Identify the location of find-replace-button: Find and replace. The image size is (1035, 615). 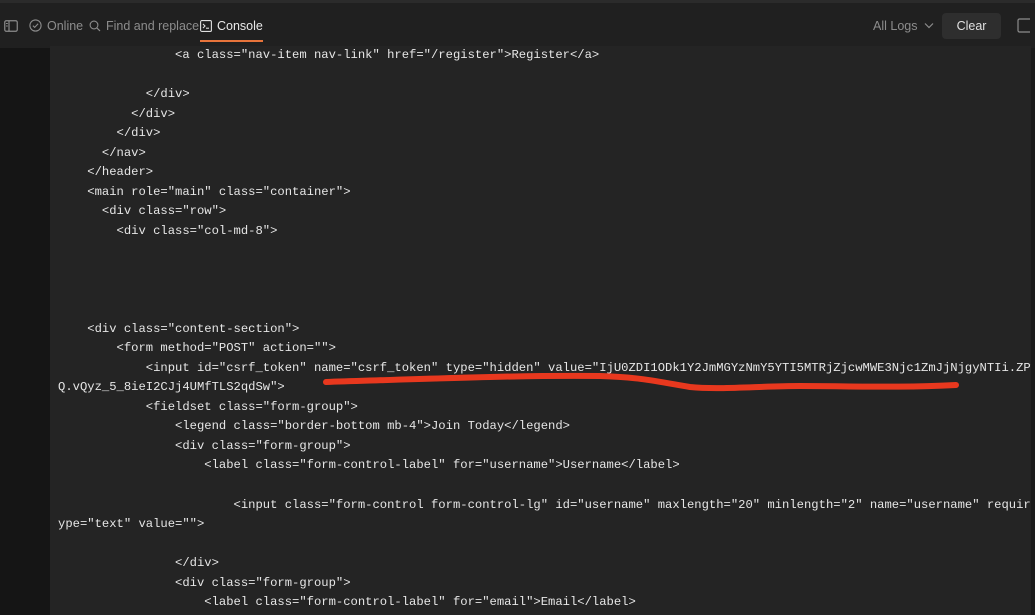
(144, 25).